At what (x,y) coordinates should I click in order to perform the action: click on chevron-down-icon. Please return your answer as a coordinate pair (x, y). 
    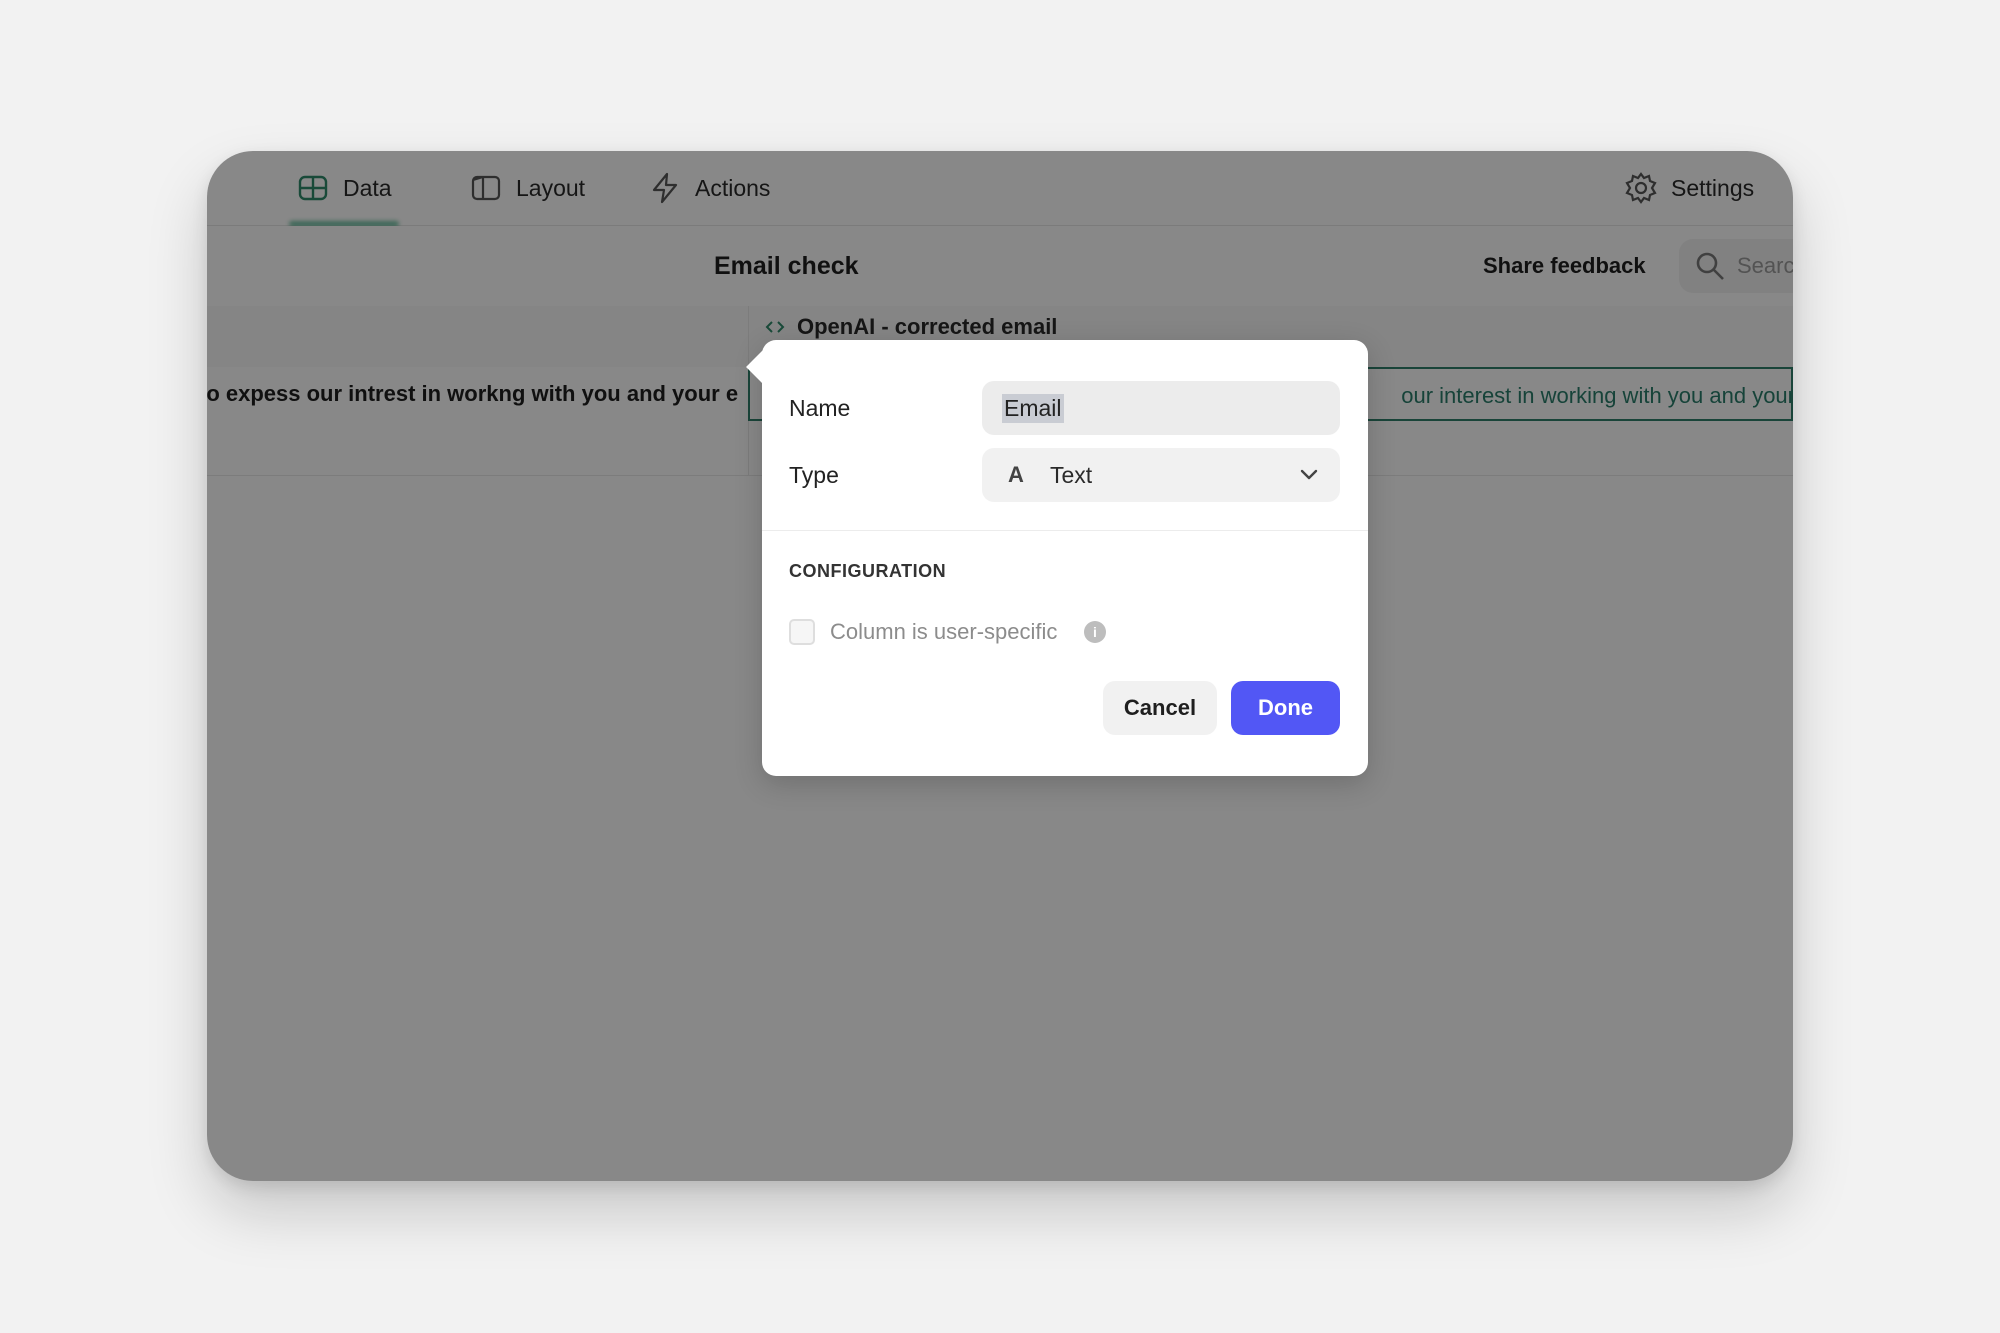
    Looking at the image, I should click on (1309, 474).